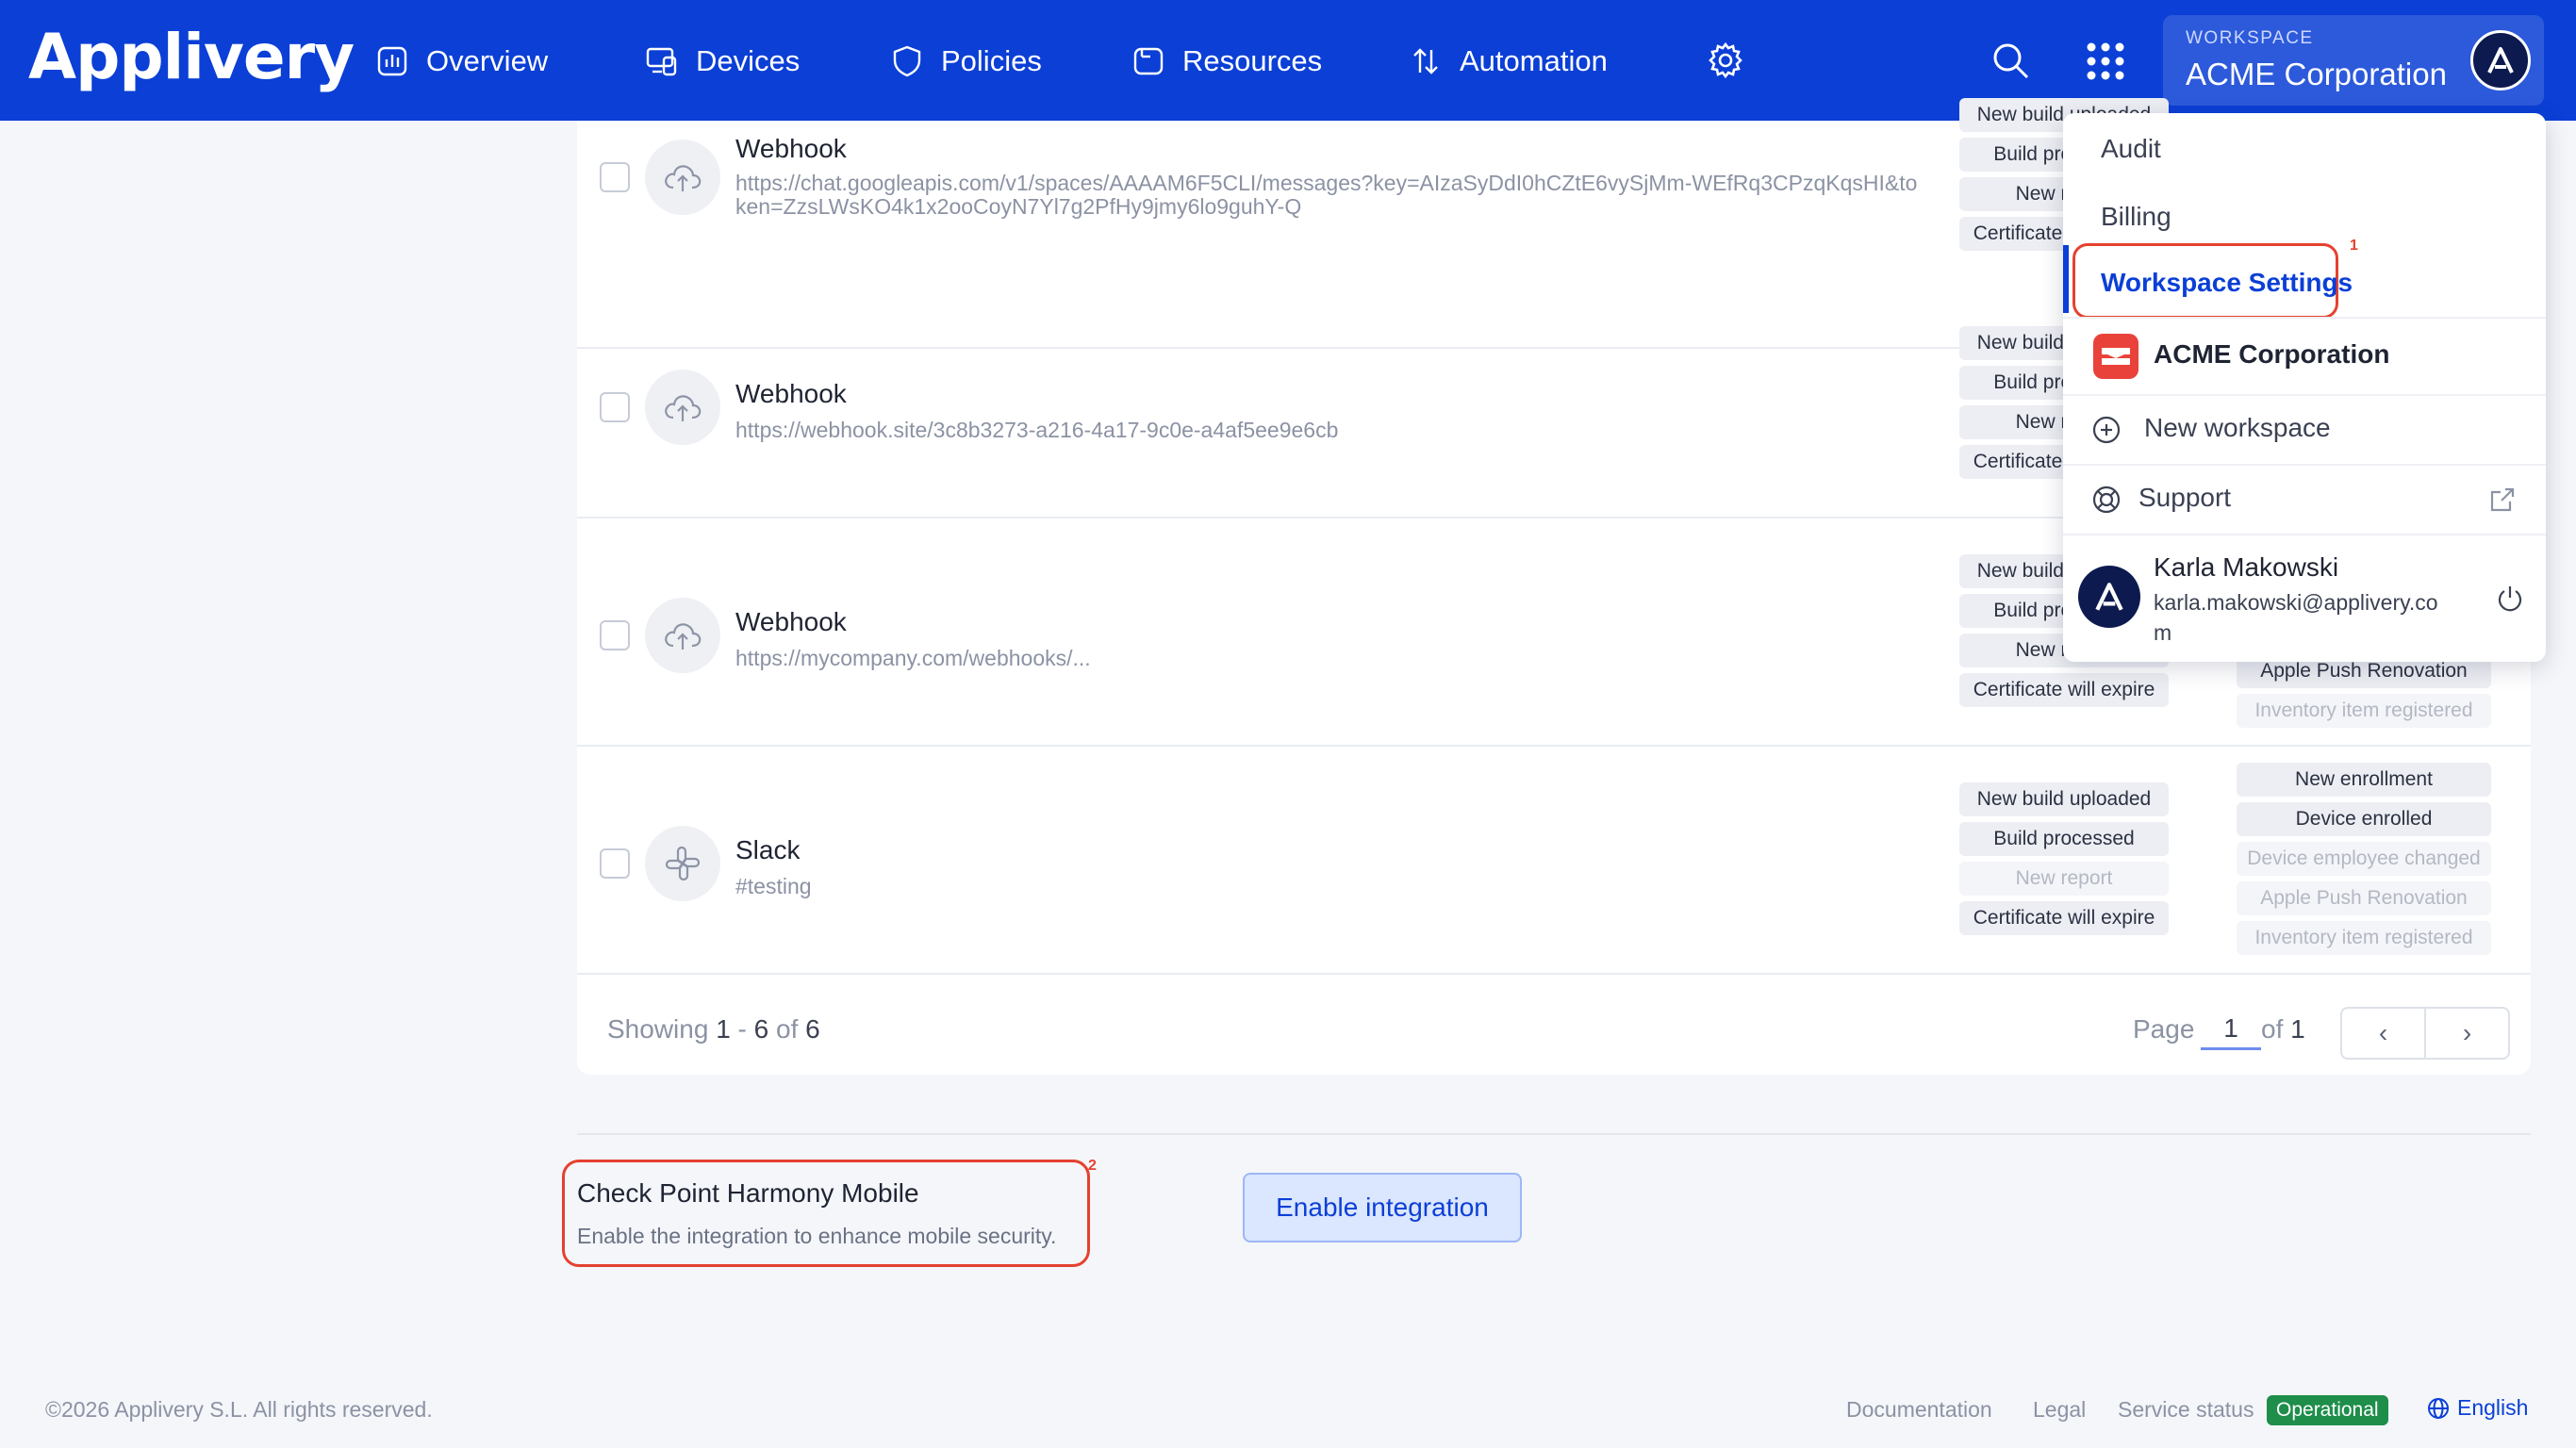 This screenshot has width=2576, height=1448. What do you see at coordinates (1252, 60) in the screenshot?
I see `nav-resources-label: Resources` at bounding box center [1252, 60].